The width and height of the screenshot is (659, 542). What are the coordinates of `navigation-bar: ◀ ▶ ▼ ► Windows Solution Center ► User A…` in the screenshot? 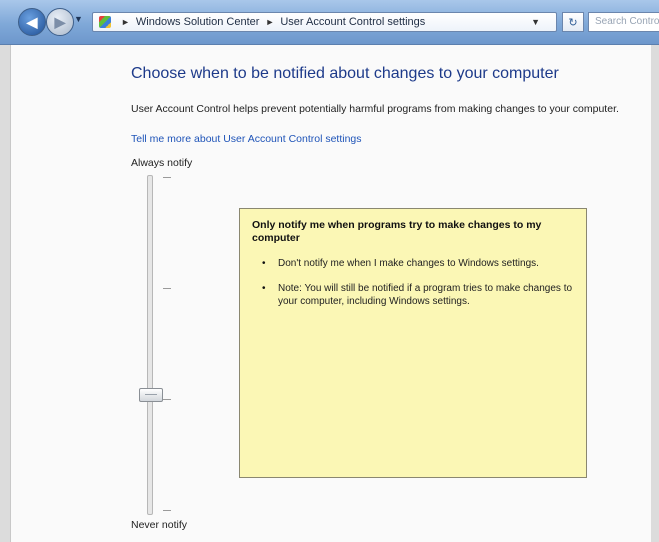 It's located at (329, 22).